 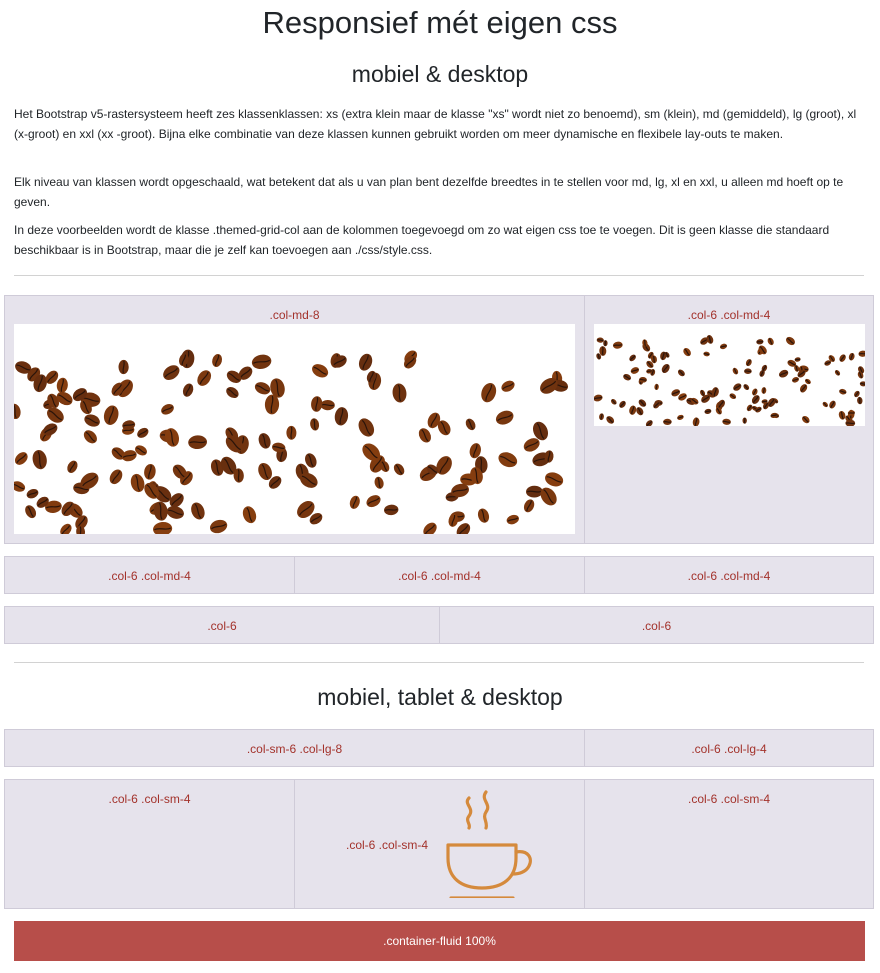 I want to click on section-heading-mobile-tablet-desktop: mobiel, tablet & desktop, so click(x=440, y=697).